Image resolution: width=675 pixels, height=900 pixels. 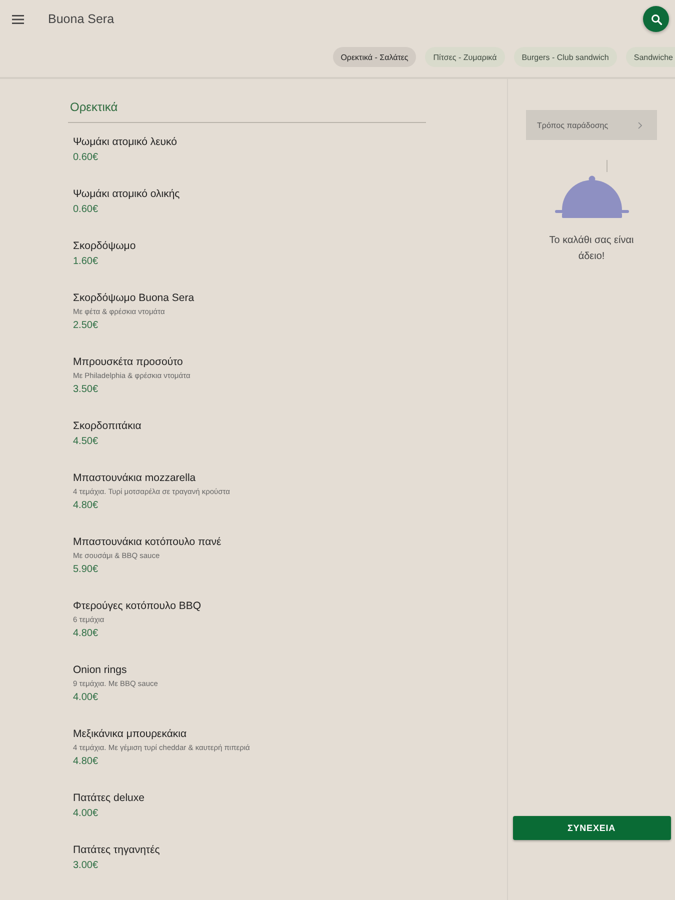 What do you see at coordinates (126, 194) in the screenshot?
I see `item-name: Ψωμάκι ατομικό ολικής` at bounding box center [126, 194].